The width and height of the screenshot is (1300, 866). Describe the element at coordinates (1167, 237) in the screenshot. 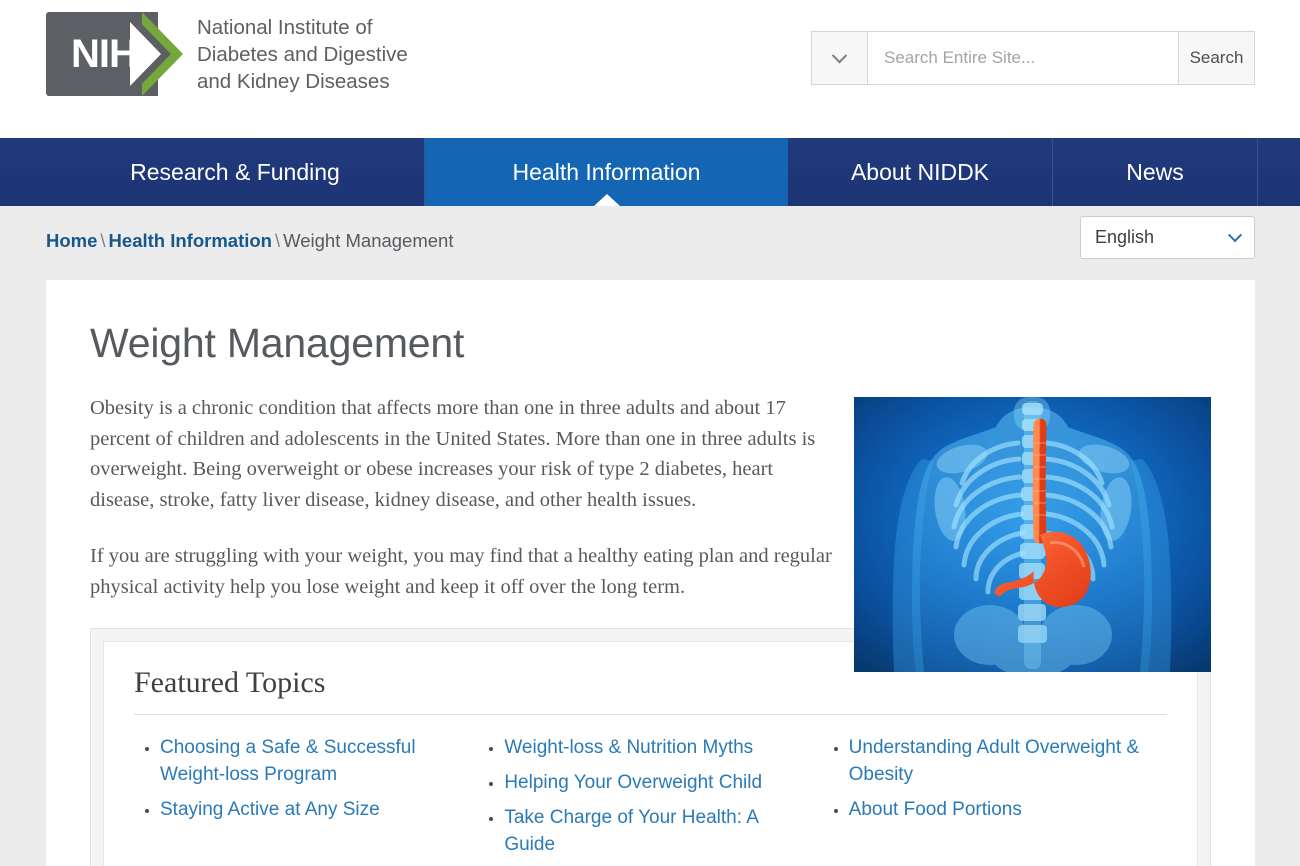

I see `language-select: English` at that location.